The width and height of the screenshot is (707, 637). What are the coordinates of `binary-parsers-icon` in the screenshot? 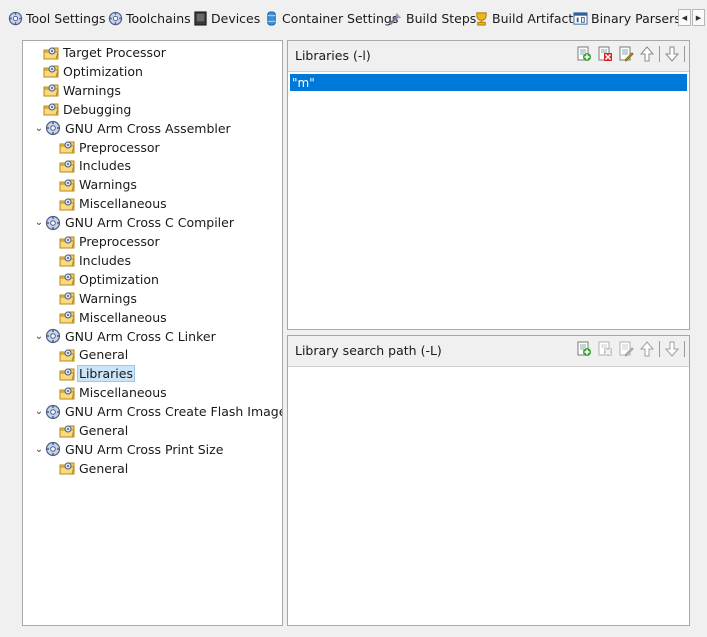 It's located at (580, 18).